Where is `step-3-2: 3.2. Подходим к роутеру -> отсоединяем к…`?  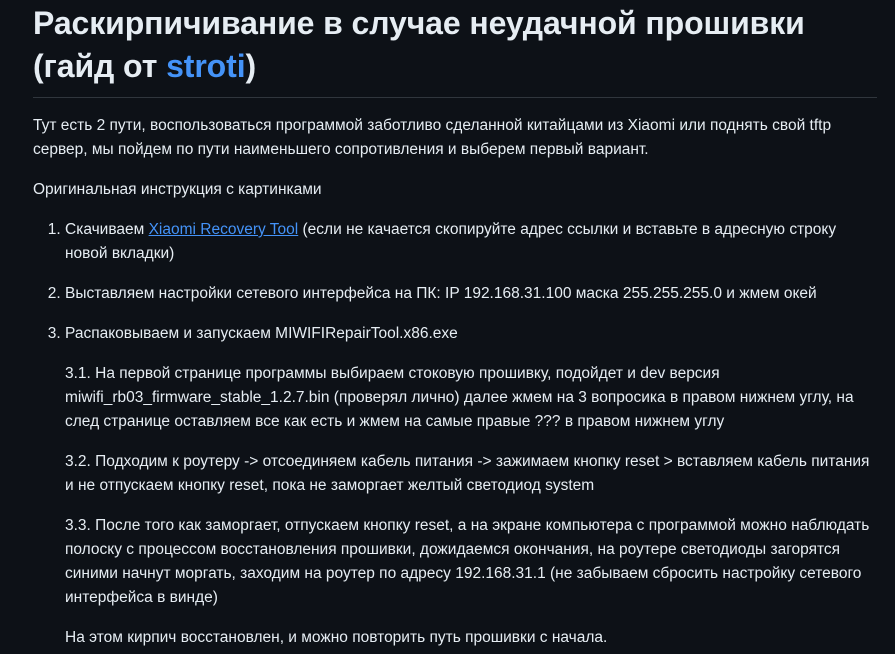
step-3-2: 3.2. Подходим к роутеру -> отсоединяем к… is located at coordinates (467, 473).